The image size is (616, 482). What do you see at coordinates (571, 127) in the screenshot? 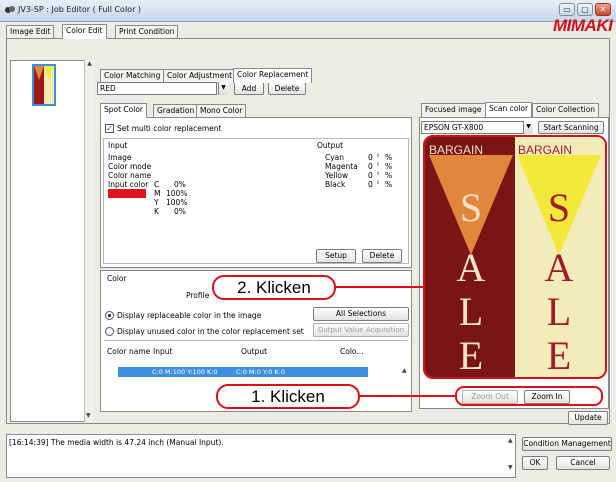
I see `start-scanning-button: Start Scanning` at bounding box center [571, 127].